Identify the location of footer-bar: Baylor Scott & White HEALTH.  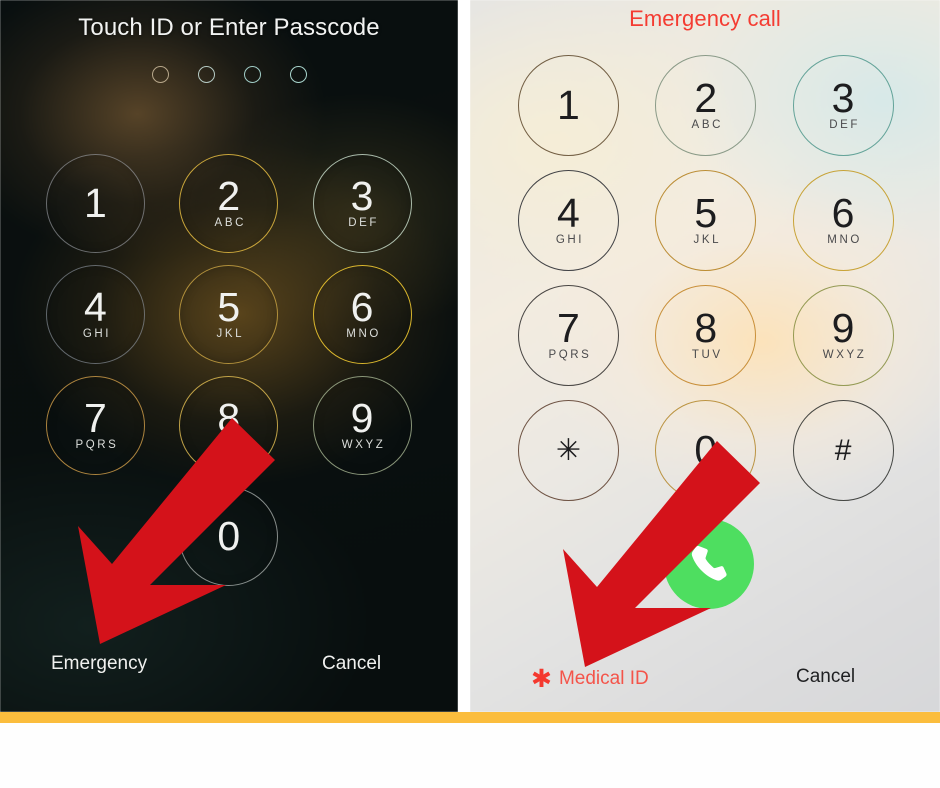
(470, 755).